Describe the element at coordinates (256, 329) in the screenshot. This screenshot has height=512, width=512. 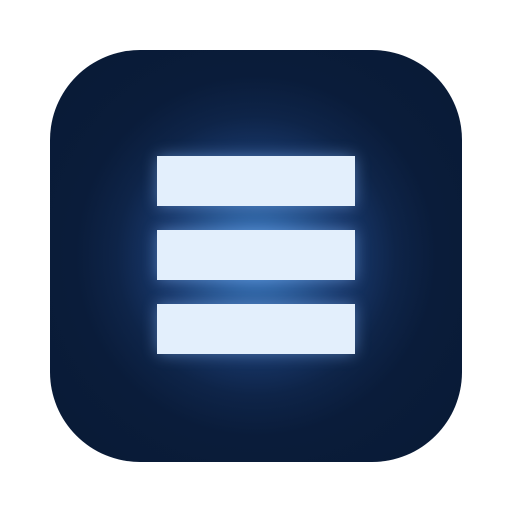
I see `menu-bar-bottom` at that location.